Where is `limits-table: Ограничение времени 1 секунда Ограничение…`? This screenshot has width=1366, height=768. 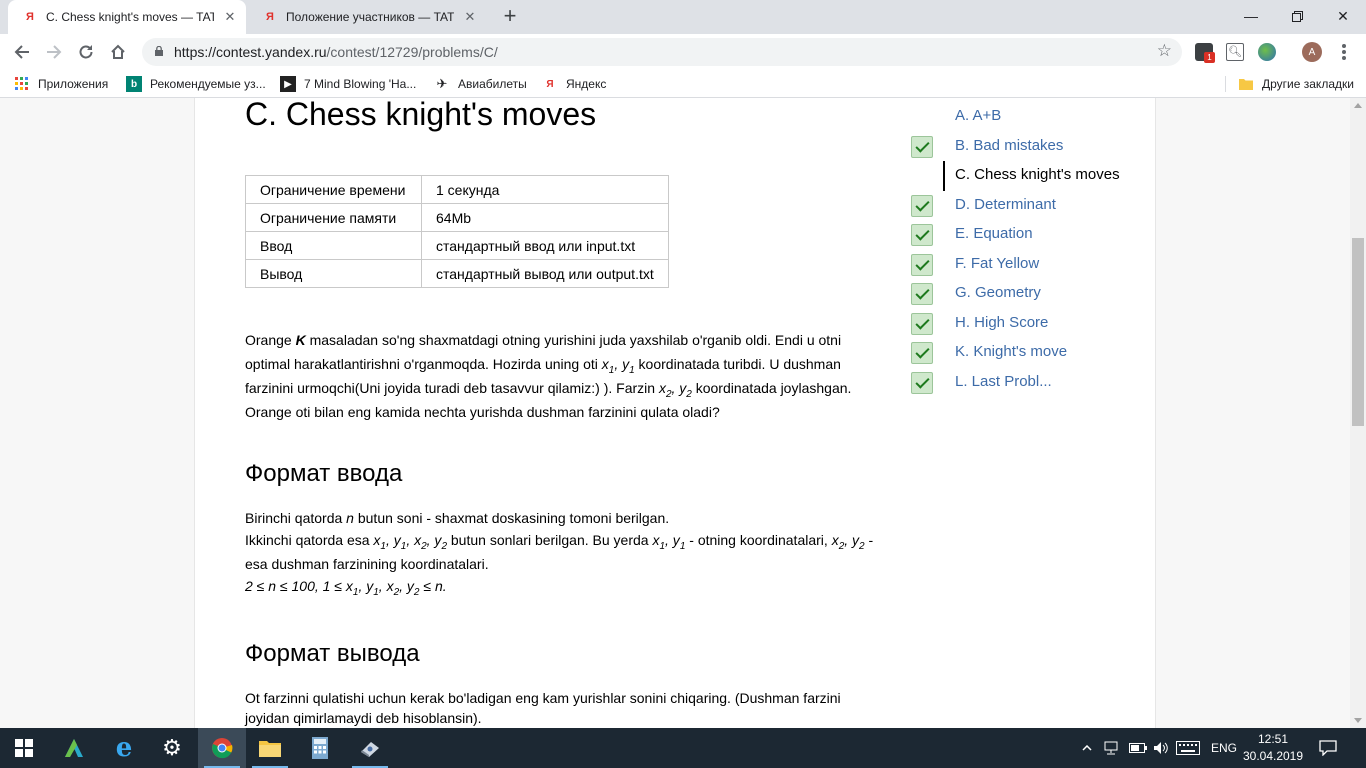 limits-table: Ограничение времени 1 секунда Ограничение… is located at coordinates (457, 231).